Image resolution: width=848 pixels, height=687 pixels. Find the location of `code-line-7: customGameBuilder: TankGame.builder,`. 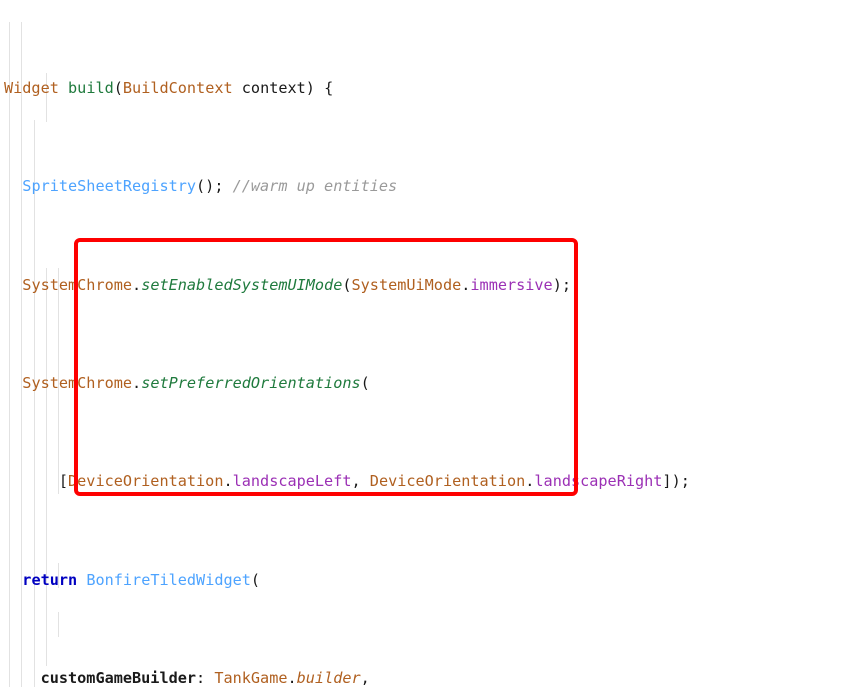

code-line-7: customGameBuilder: TankGame.builder, is located at coordinates (205, 678).